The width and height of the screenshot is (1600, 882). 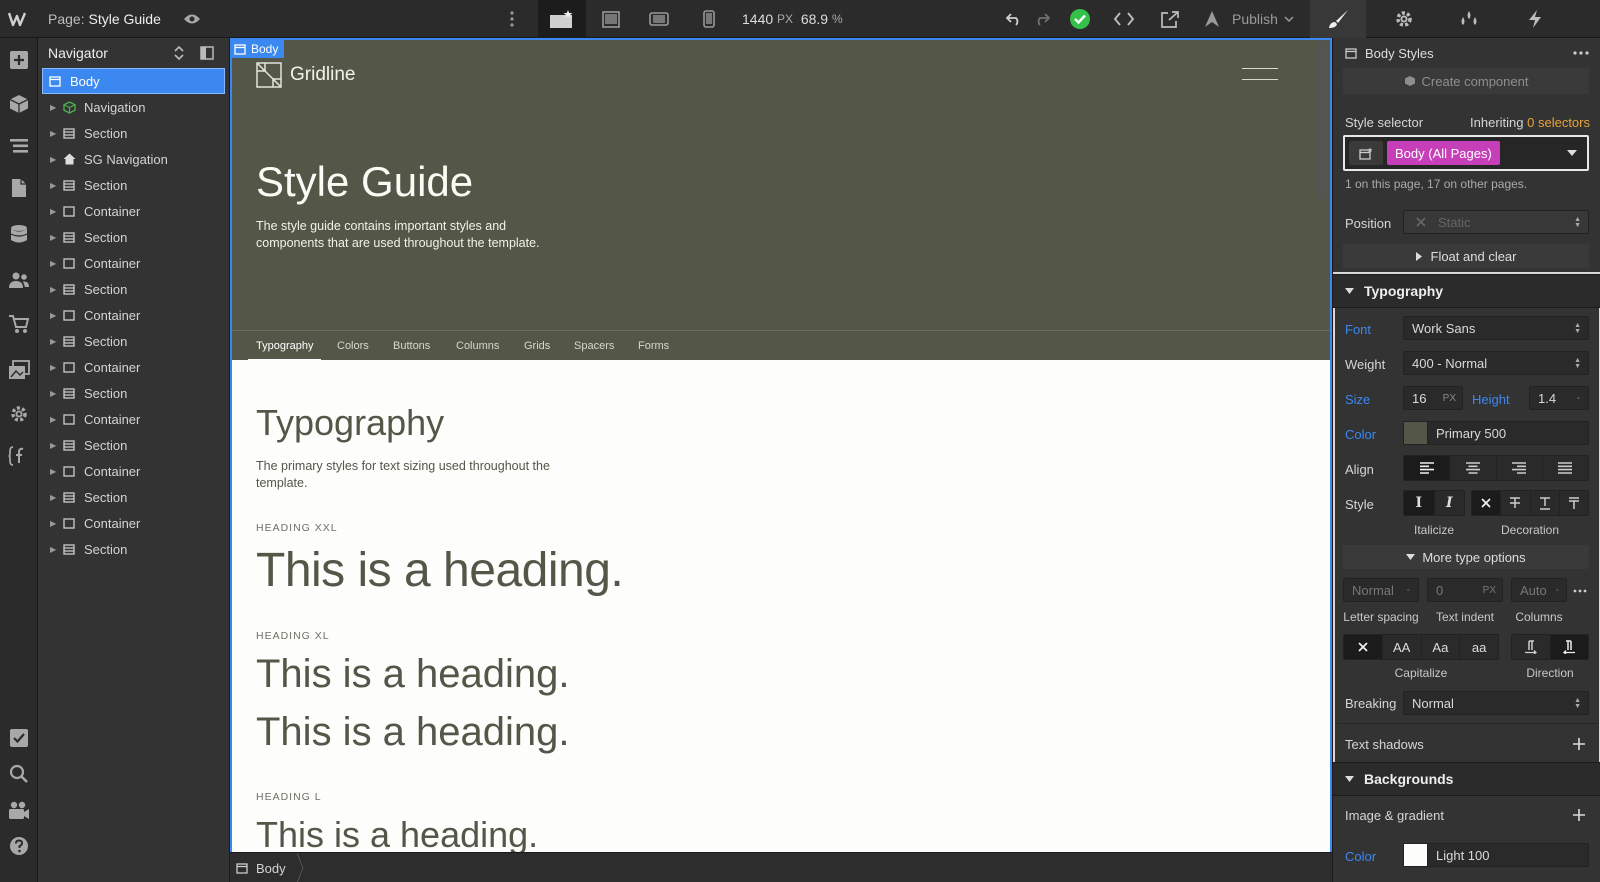 What do you see at coordinates (285, 346) in the screenshot?
I see `tab-typography: Typography` at bounding box center [285, 346].